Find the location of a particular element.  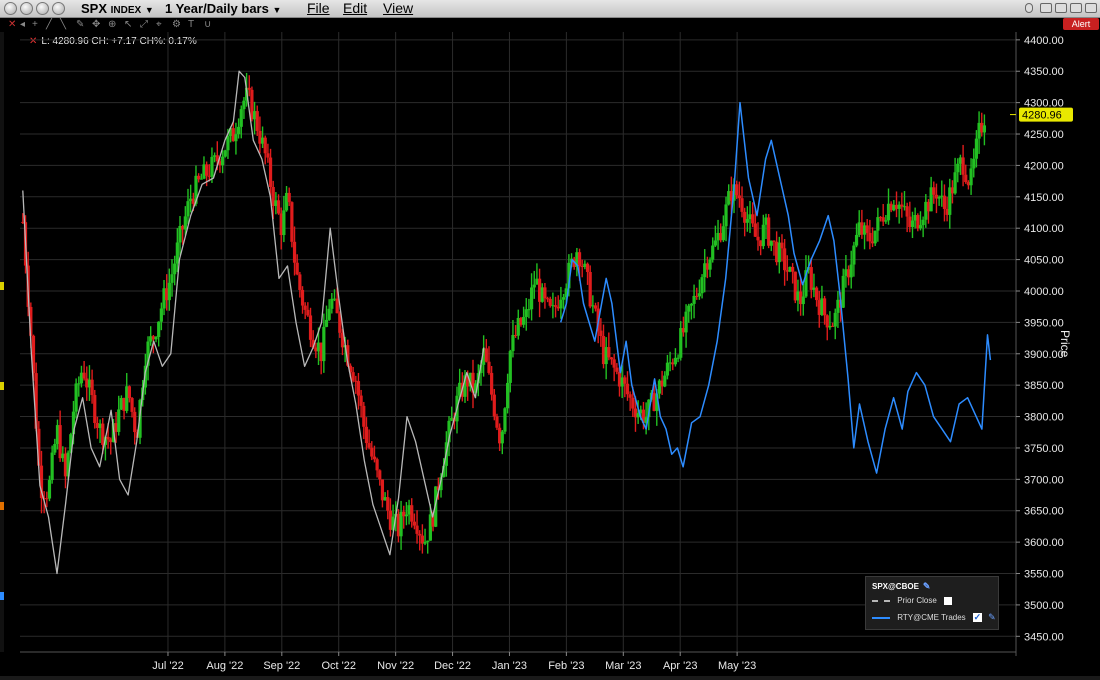

x-tick-label: Jan '23 is located at coordinates (509, 666).